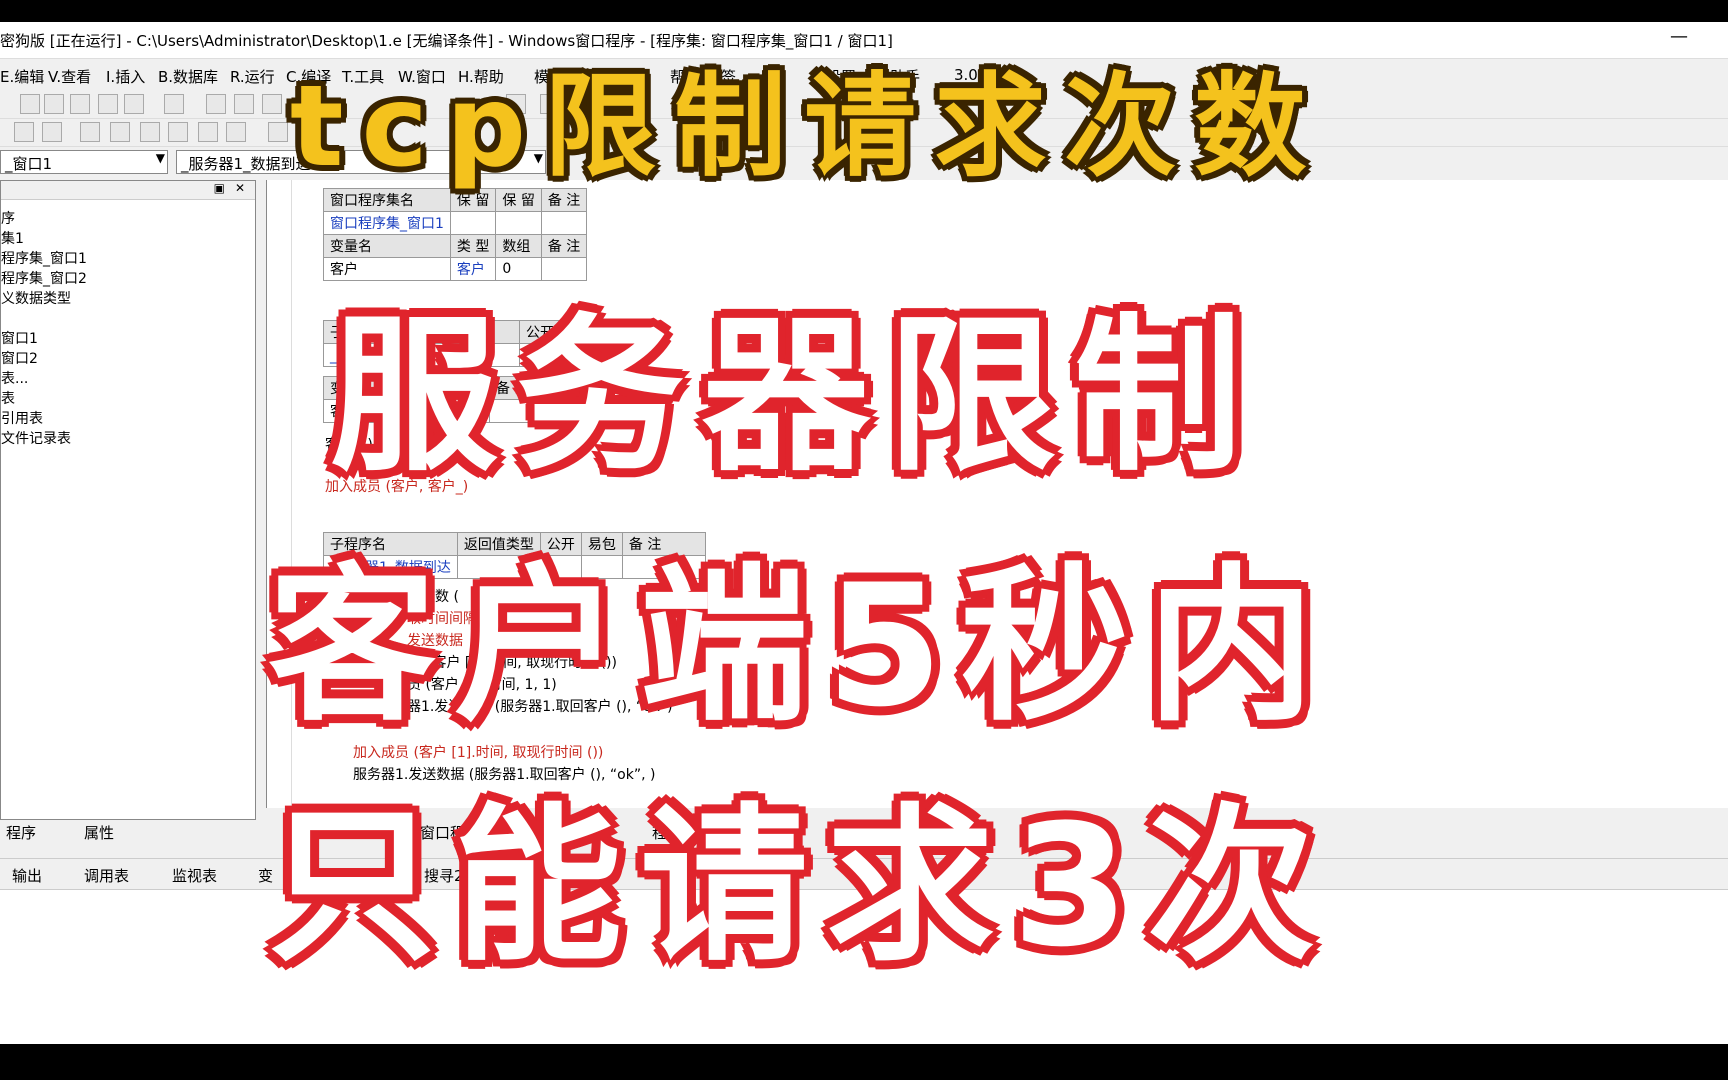  Describe the element at coordinates (69, 76) in the screenshot. I see `menu-view: V.查看` at that location.